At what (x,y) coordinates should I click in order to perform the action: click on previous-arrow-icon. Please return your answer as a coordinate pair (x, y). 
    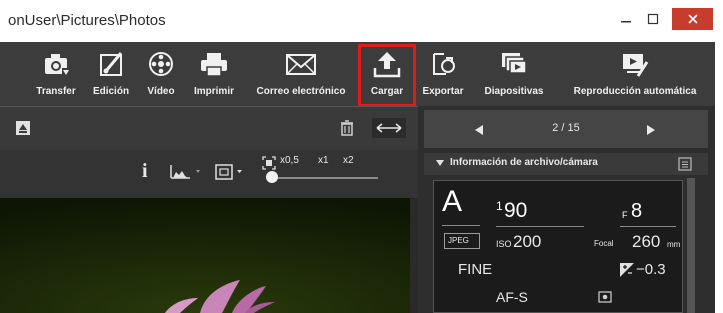
    Looking at the image, I should click on (479, 130).